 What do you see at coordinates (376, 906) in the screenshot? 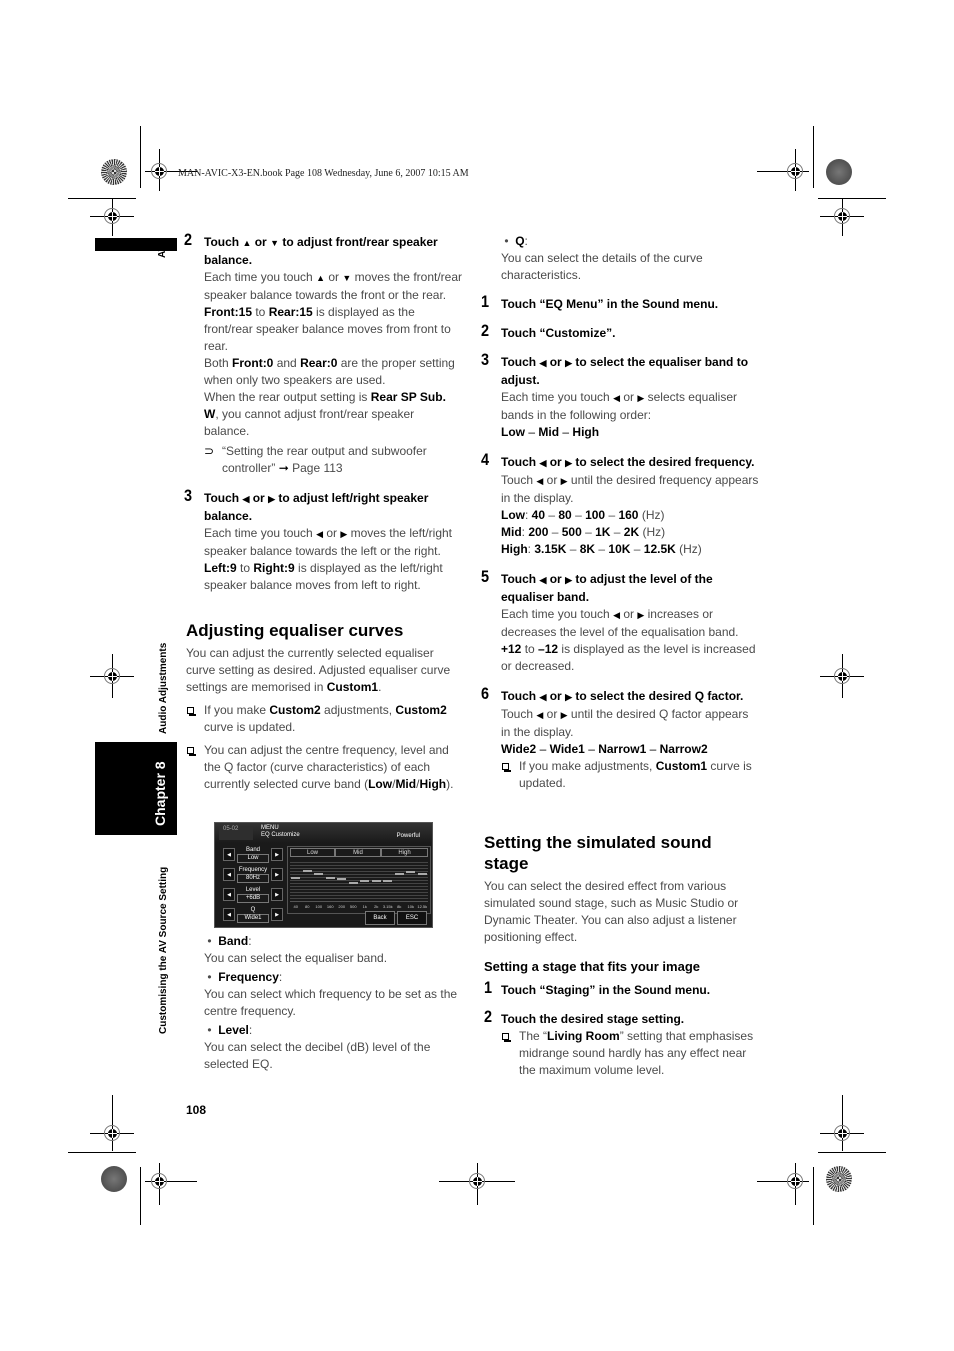
I see `eq-frequency-label: 2k` at bounding box center [376, 906].